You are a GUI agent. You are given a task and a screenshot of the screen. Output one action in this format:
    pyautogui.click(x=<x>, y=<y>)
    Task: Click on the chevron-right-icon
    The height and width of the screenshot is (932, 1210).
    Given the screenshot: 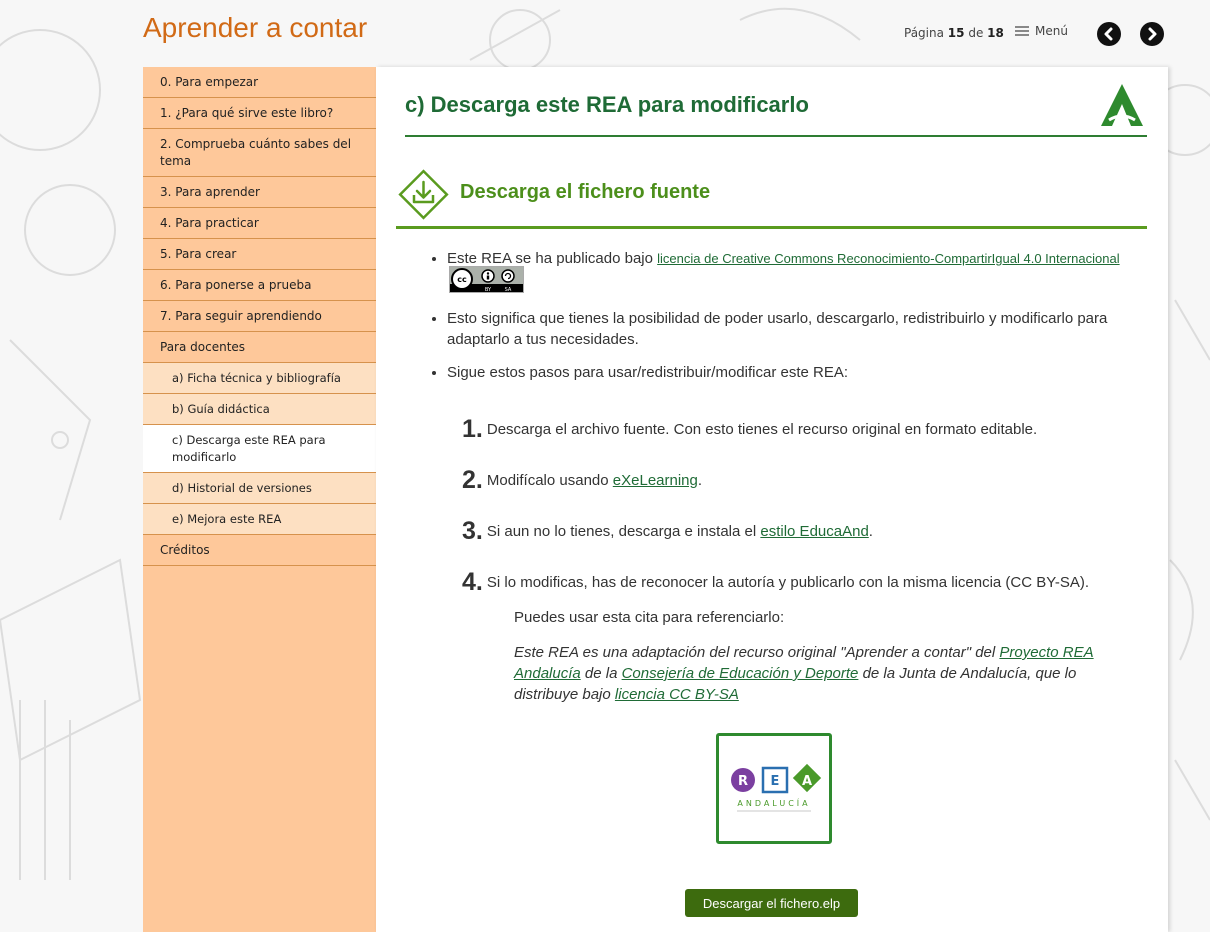 What is the action you would take?
    pyautogui.click(x=1152, y=34)
    